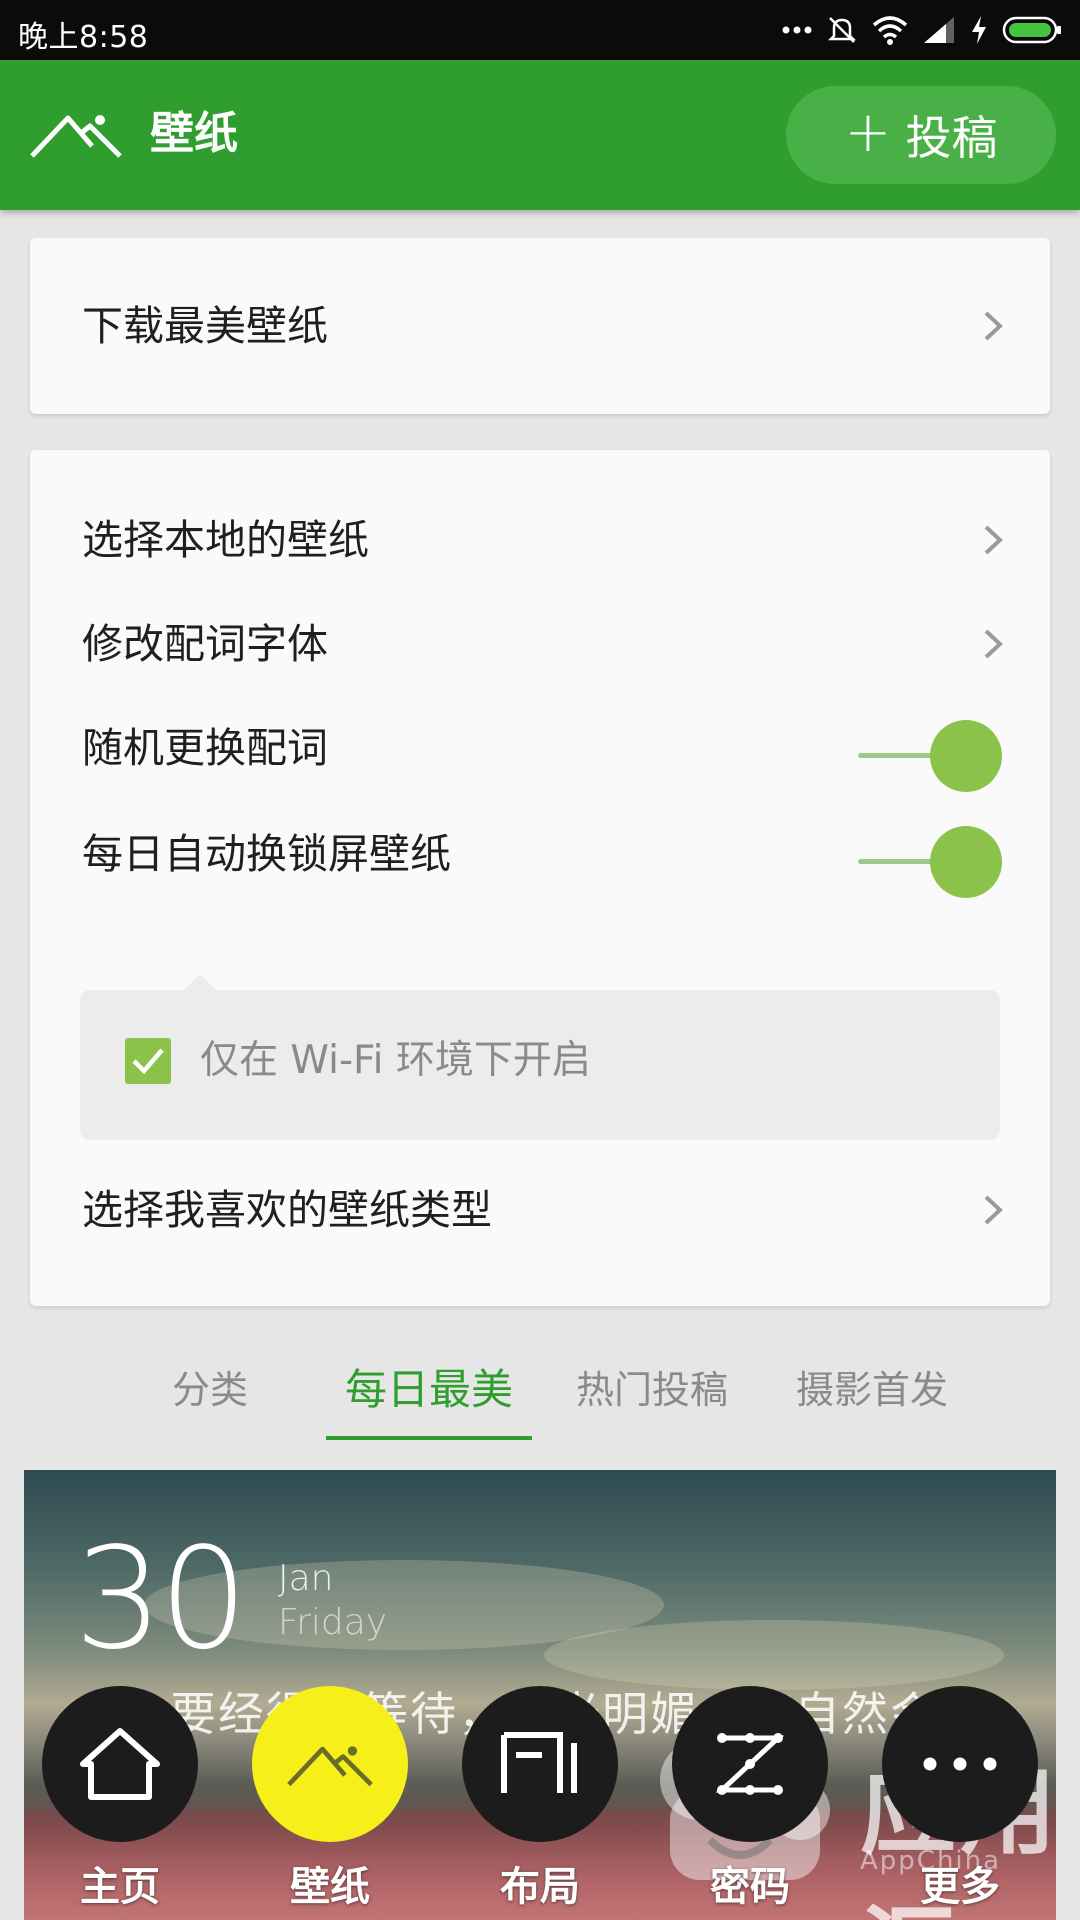 The image size is (1080, 1920). I want to click on auto-lockscreen-row: 每日自动换锁屏壁纸, so click(540, 854).